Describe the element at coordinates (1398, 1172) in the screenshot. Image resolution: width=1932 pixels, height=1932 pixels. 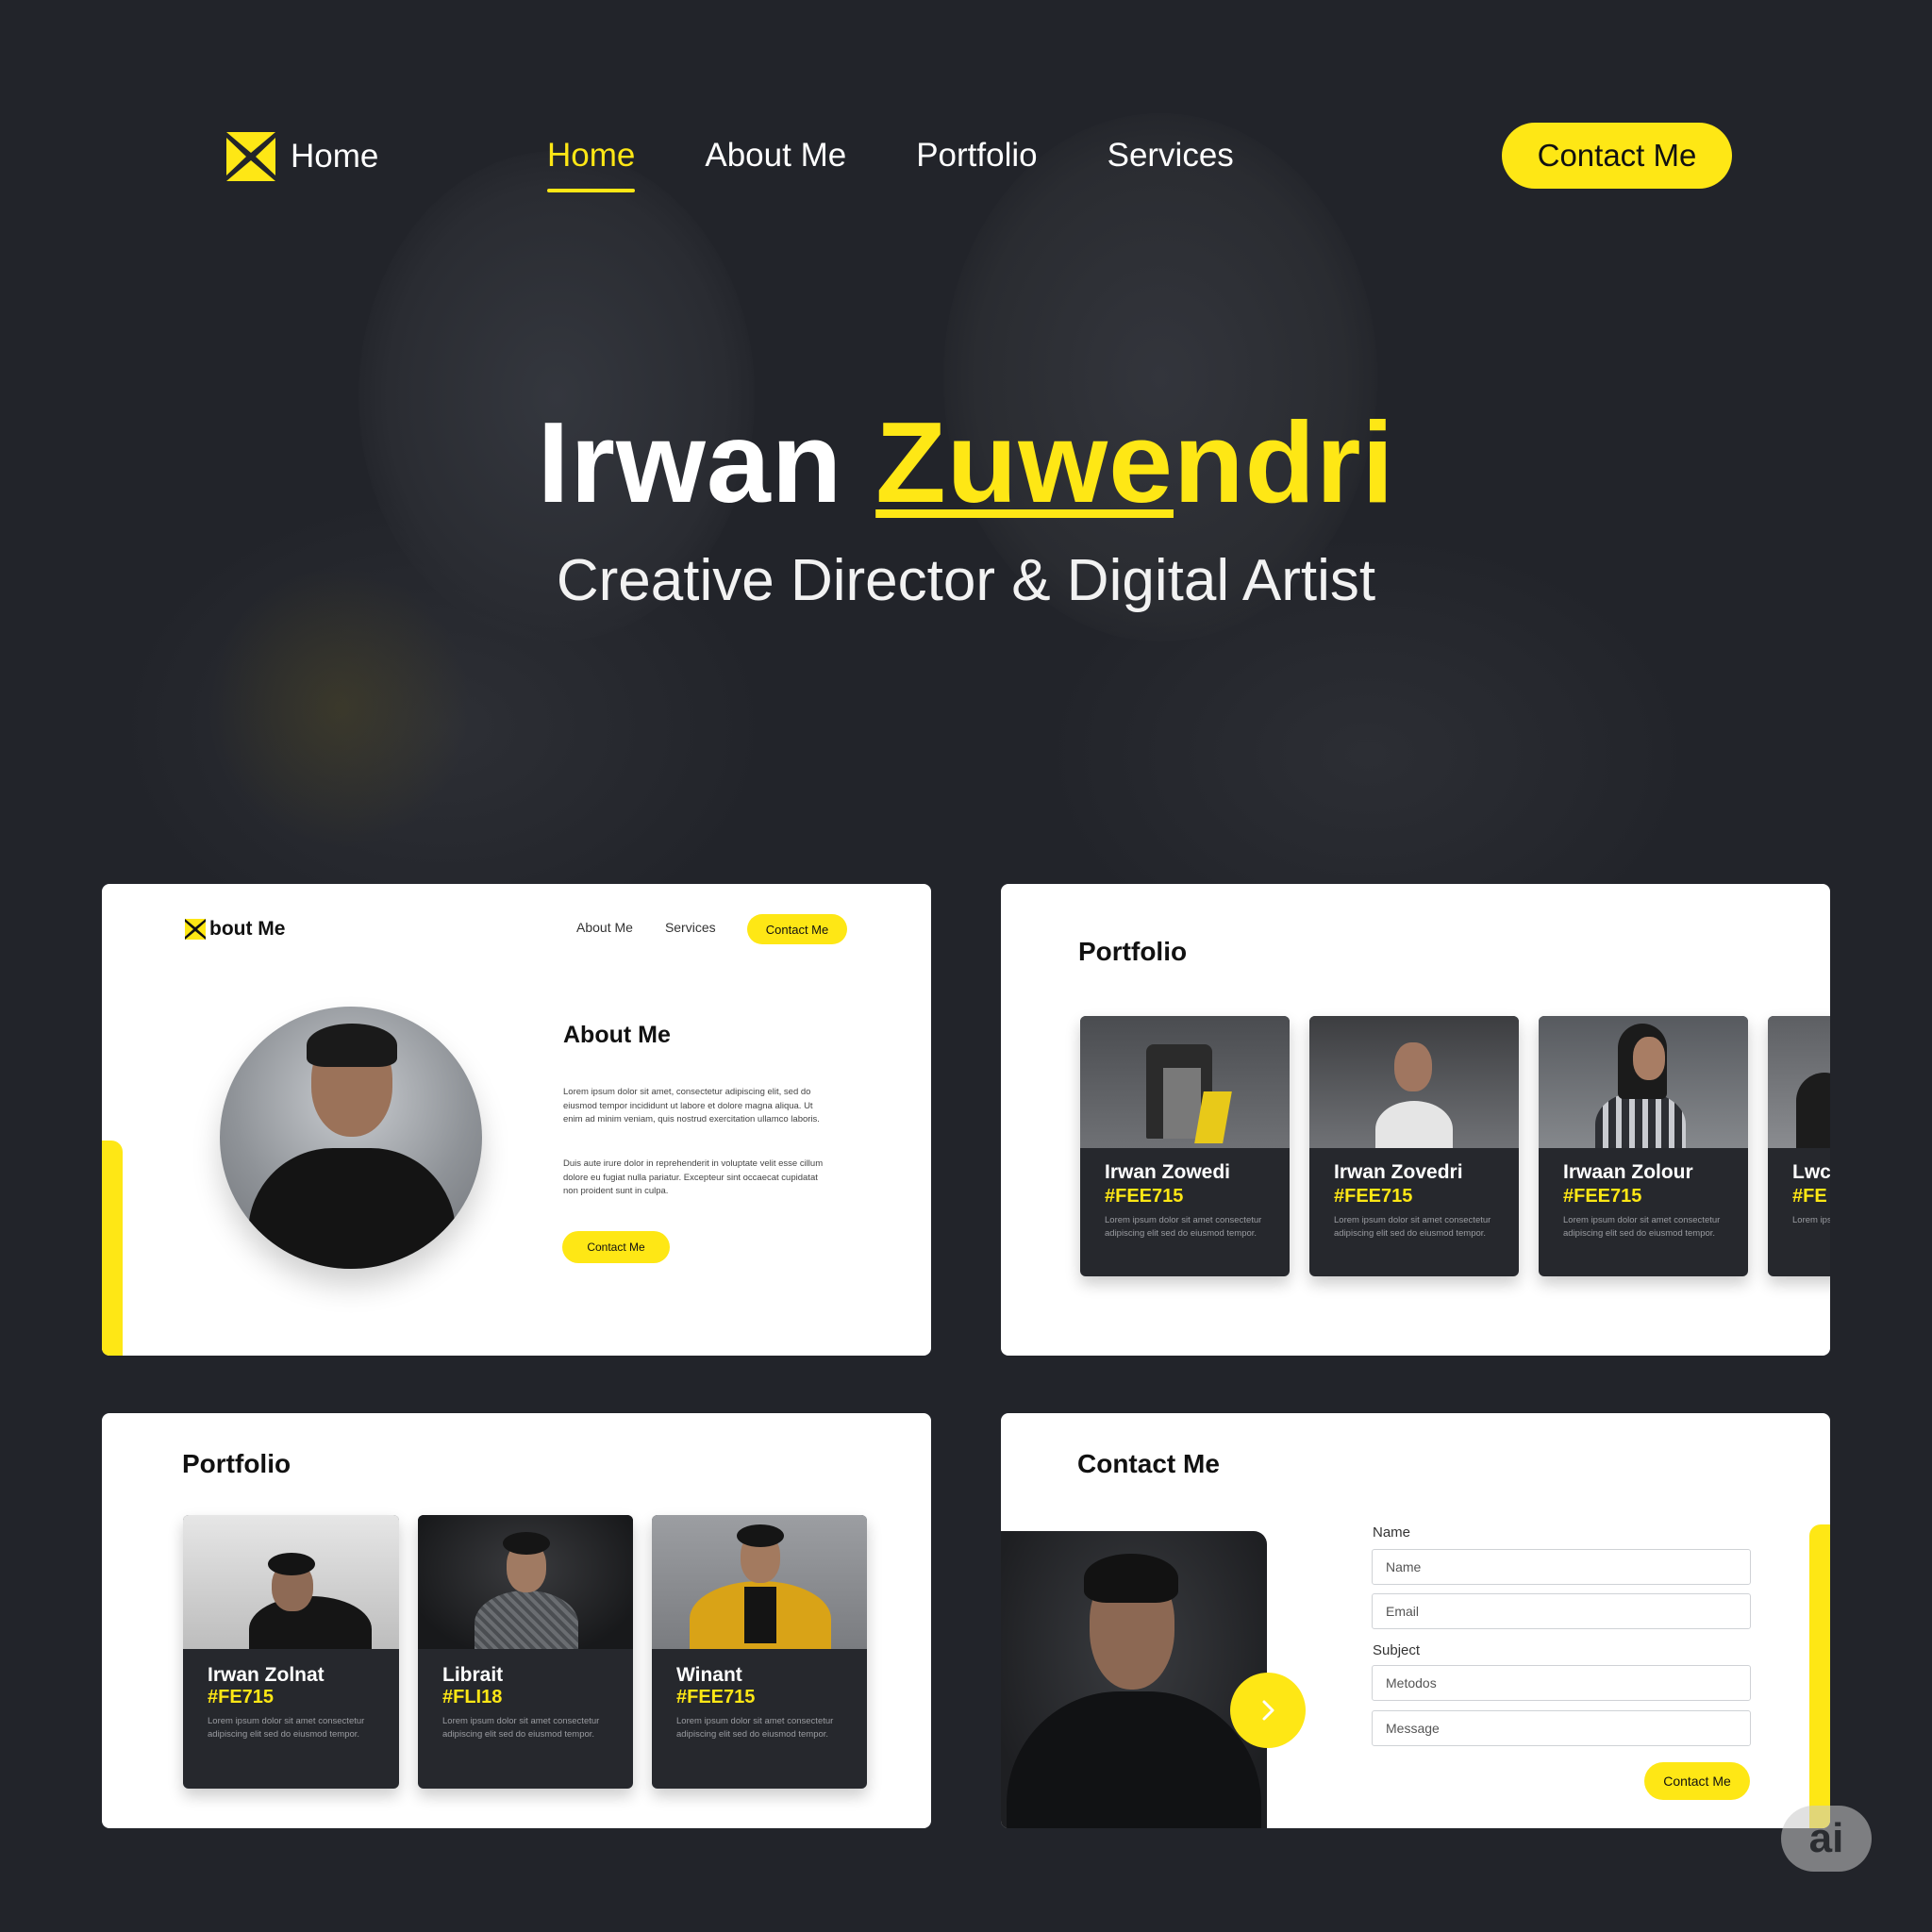
I see `portfolio-name: Irwan Zovedri` at that location.